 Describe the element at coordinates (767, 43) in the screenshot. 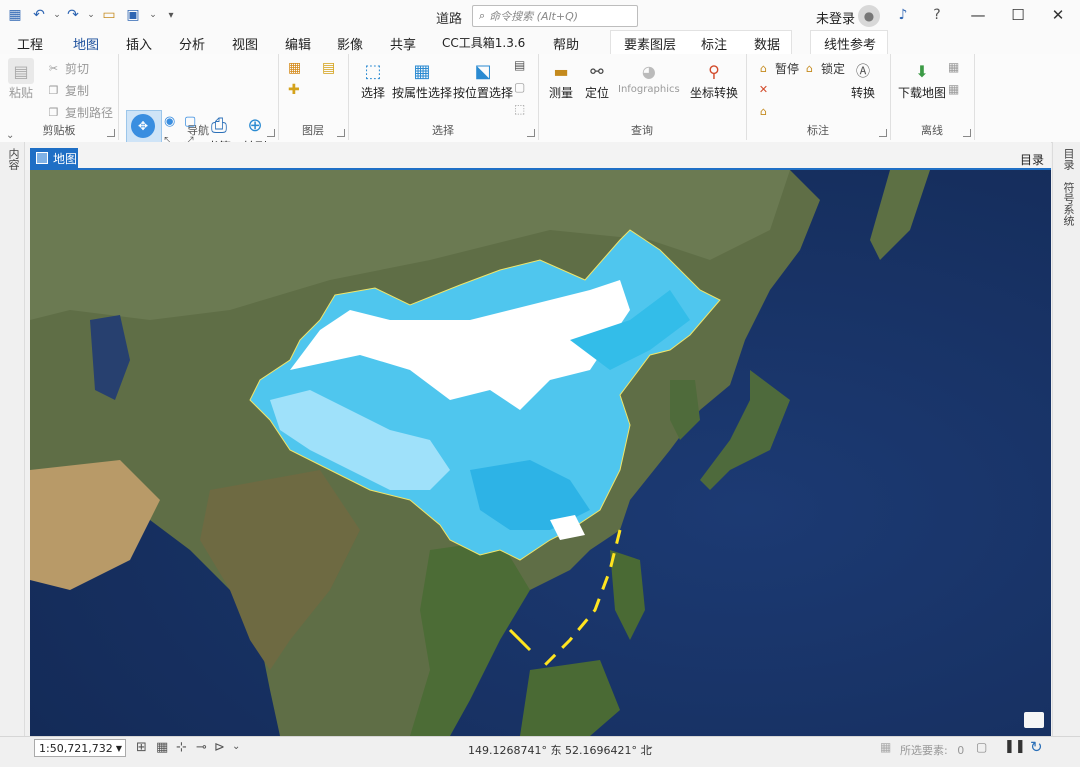

I see `tab-data: 数据` at that location.